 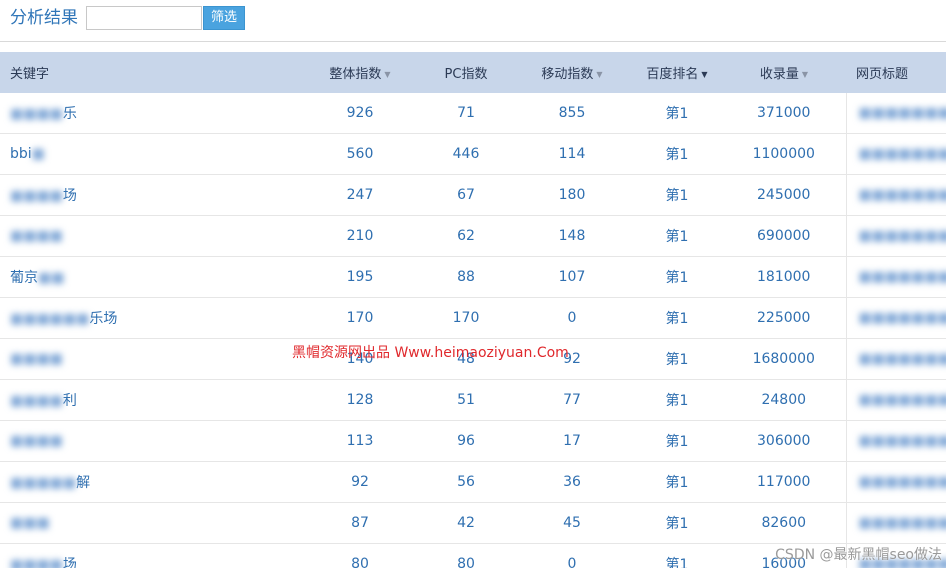 I want to click on pc-index-cell: 88, so click(x=466, y=277).